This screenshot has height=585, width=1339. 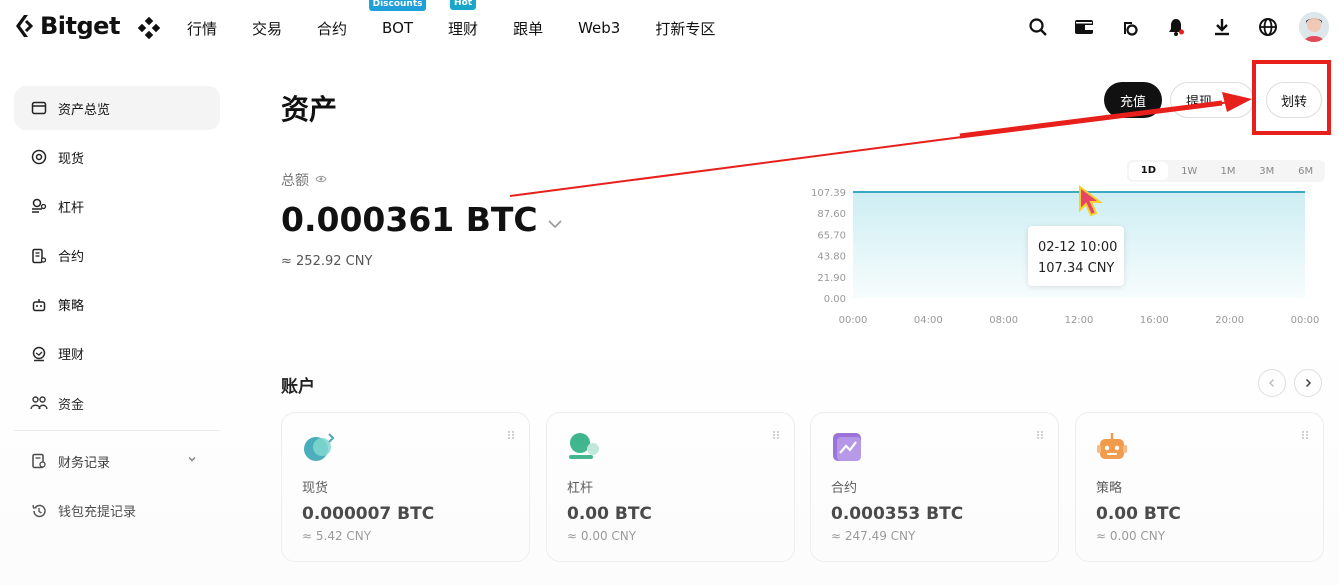 What do you see at coordinates (1003, 320) in the screenshot?
I see `x-tick-label: 08:00` at bounding box center [1003, 320].